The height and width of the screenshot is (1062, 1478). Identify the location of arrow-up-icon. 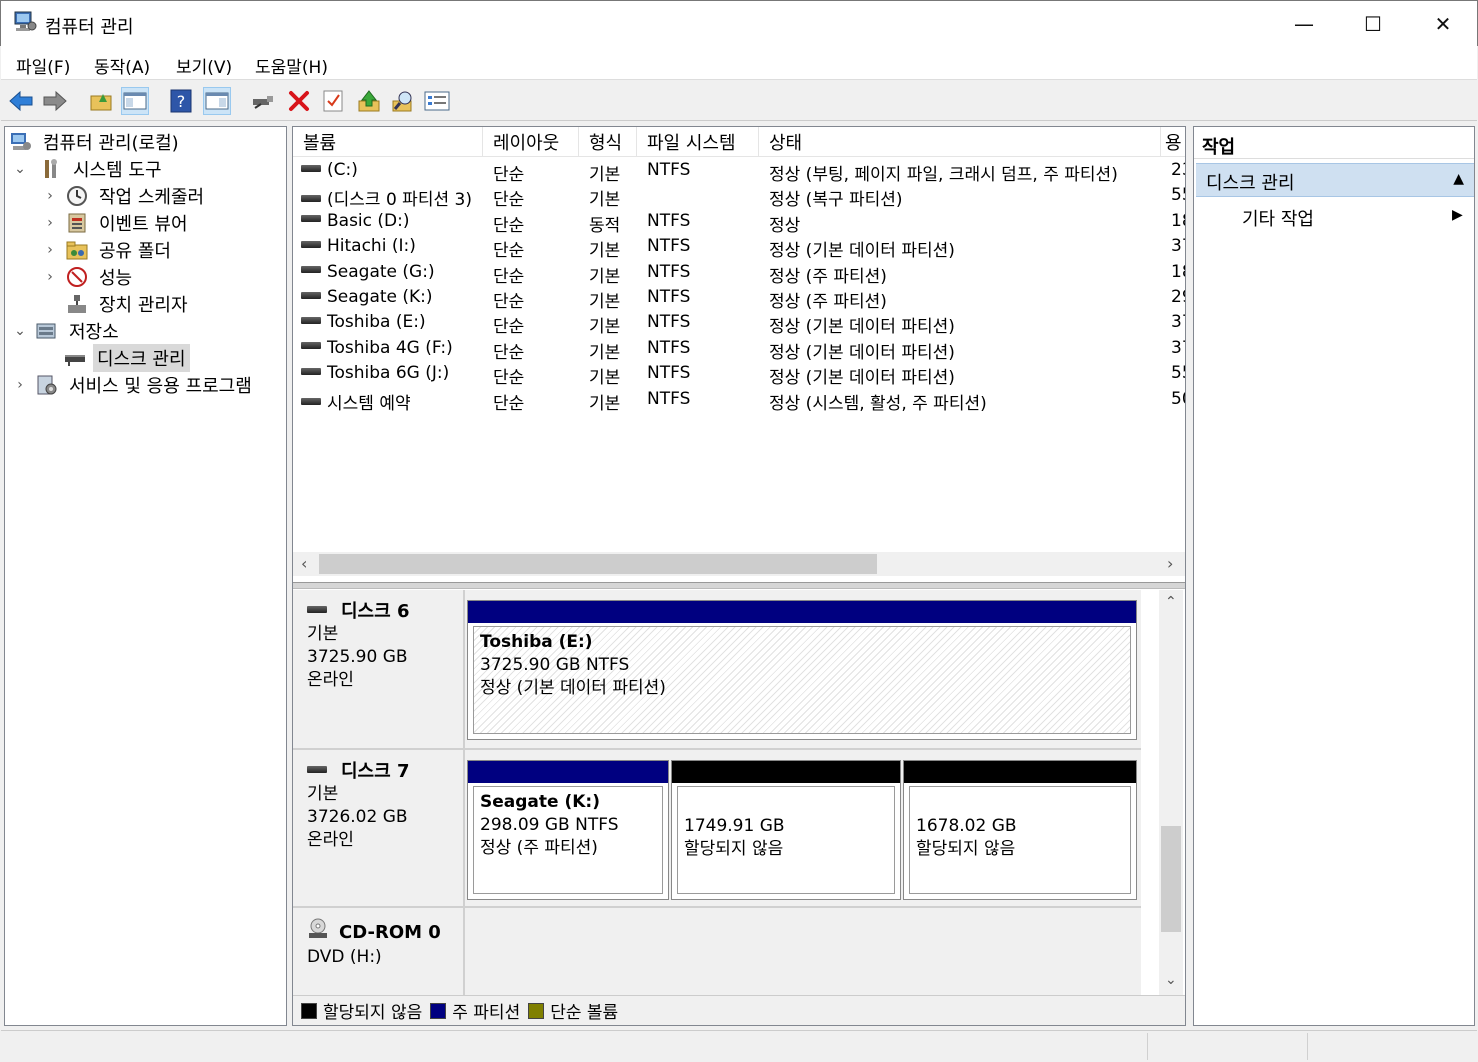
(369, 101).